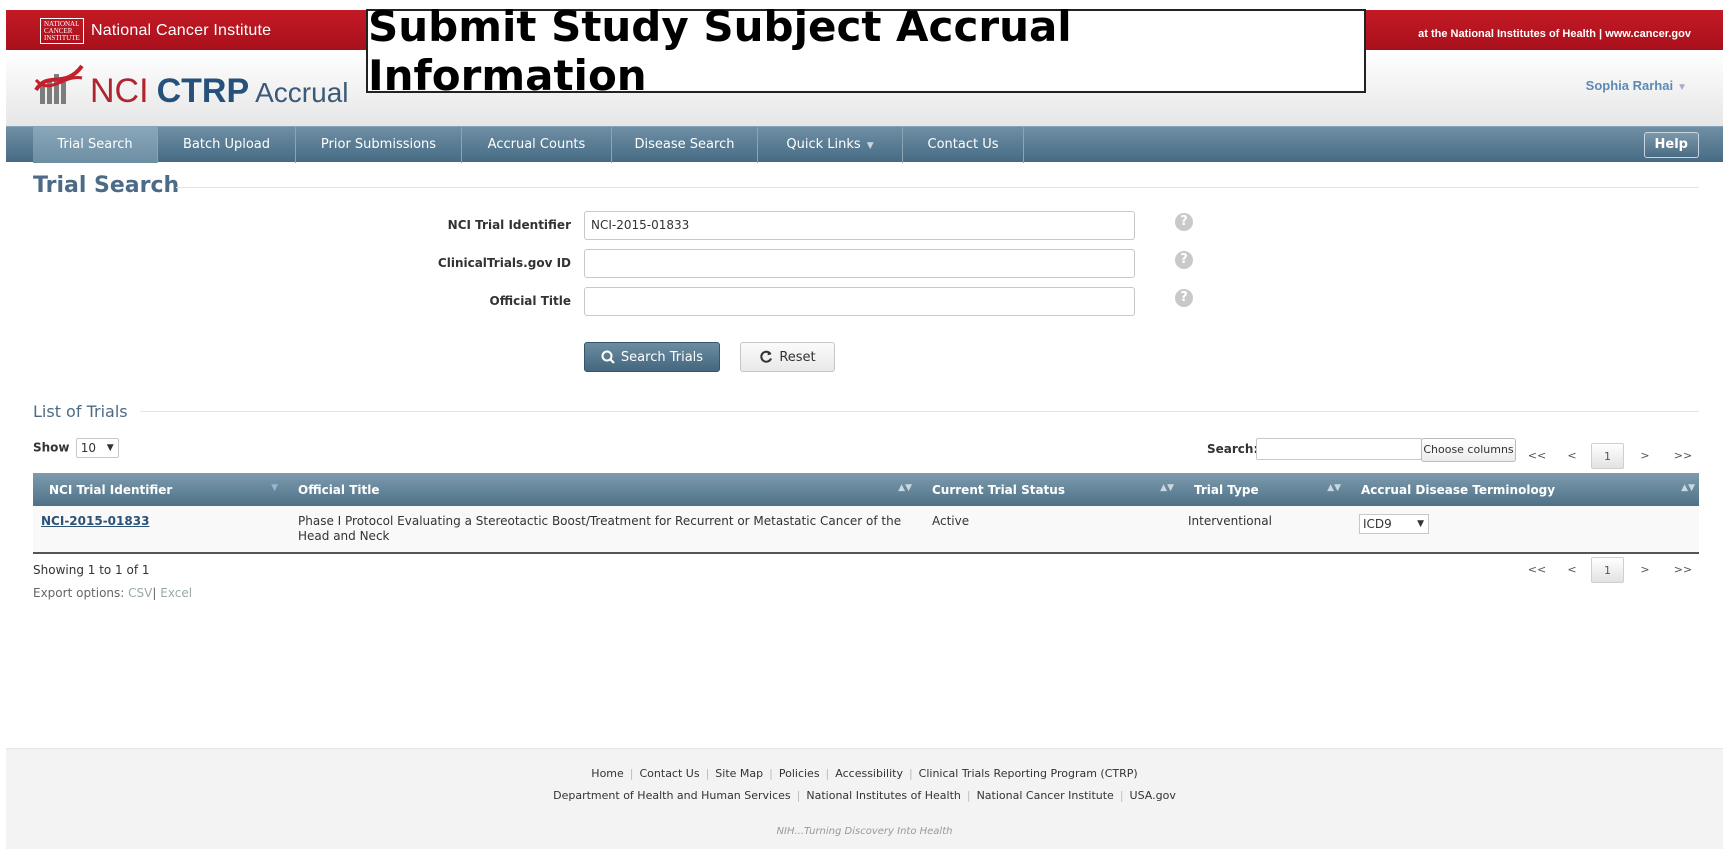 This screenshot has height=849, width=1723. I want to click on export-excel-link: Excel, so click(176, 593).